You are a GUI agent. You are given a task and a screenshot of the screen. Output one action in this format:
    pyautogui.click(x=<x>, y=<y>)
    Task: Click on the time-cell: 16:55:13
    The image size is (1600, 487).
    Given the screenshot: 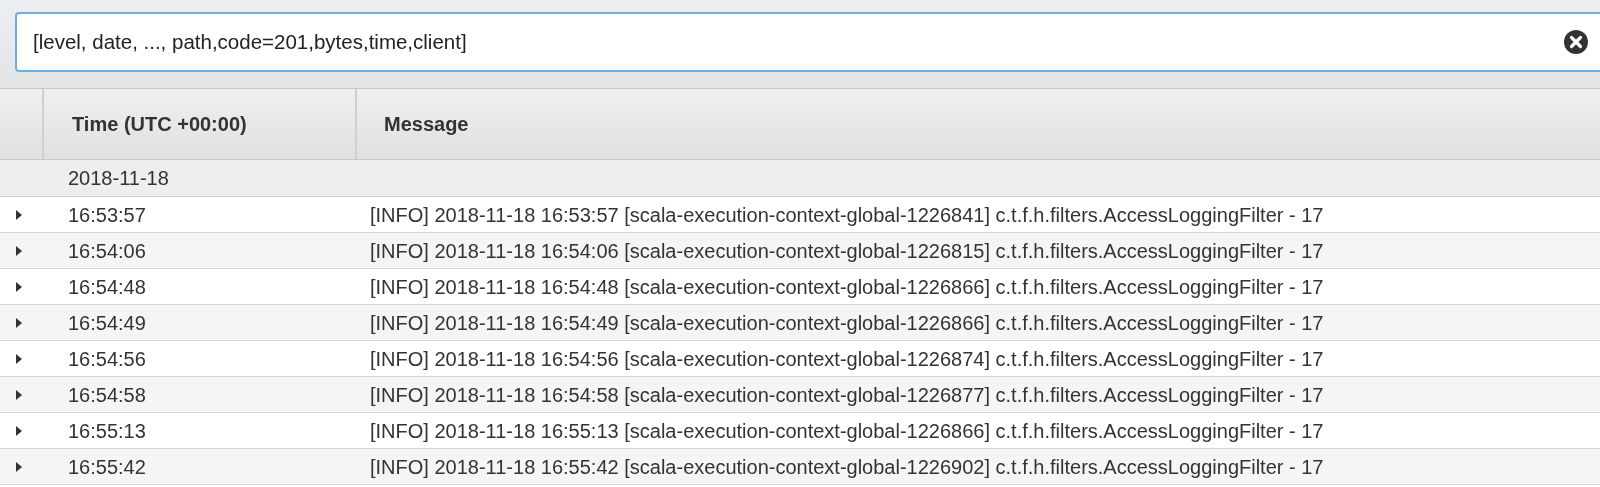 What is the action you would take?
    pyautogui.click(x=107, y=430)
    